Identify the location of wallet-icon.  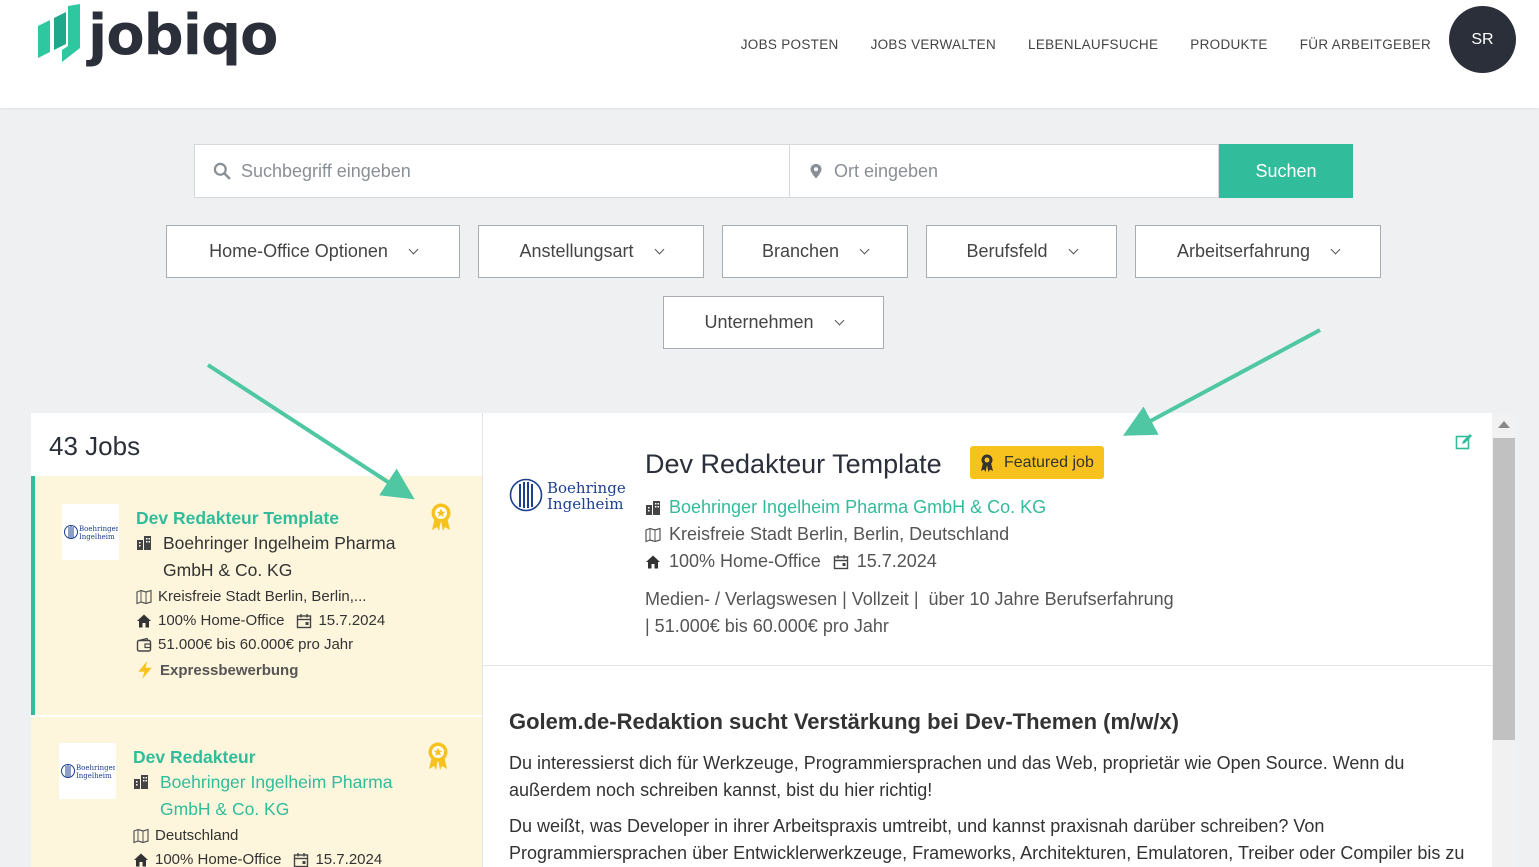
(144, 644).